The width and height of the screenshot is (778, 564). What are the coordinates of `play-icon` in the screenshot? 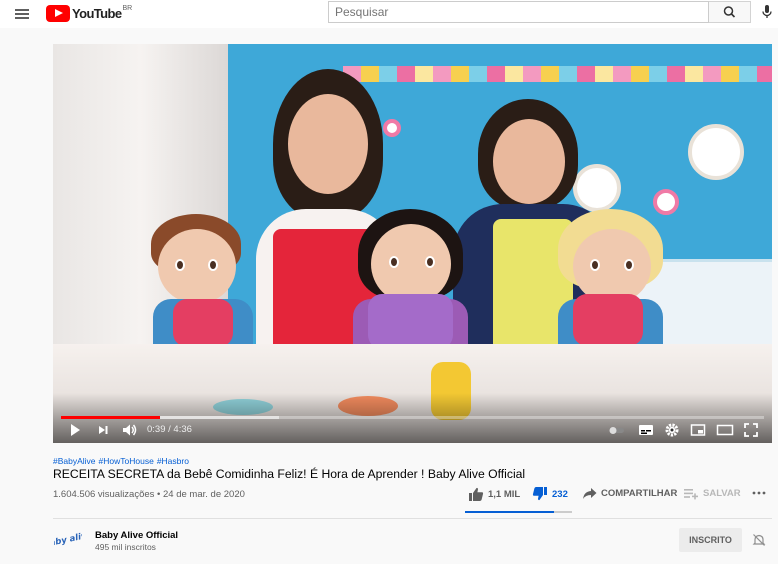 It's located at (75, 430).